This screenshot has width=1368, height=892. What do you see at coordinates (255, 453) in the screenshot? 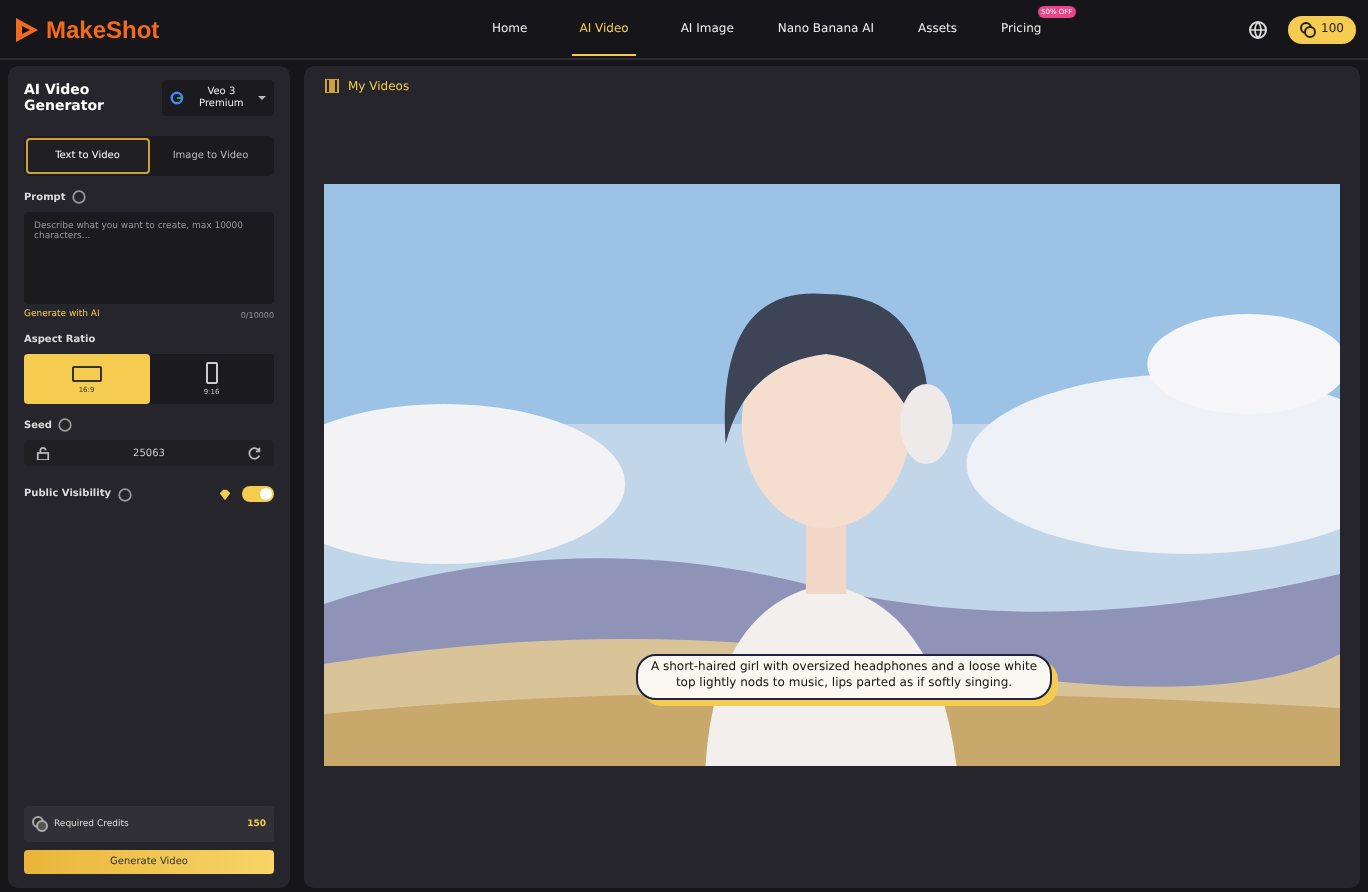
I see `refresh-icon` at bounding box center [255, 453].